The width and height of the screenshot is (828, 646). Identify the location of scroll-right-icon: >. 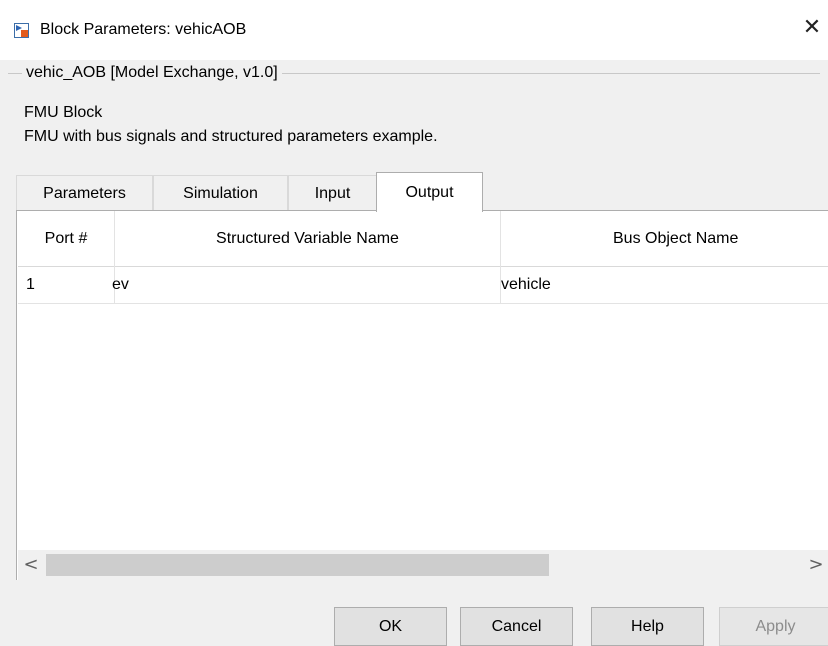
(815, 565).